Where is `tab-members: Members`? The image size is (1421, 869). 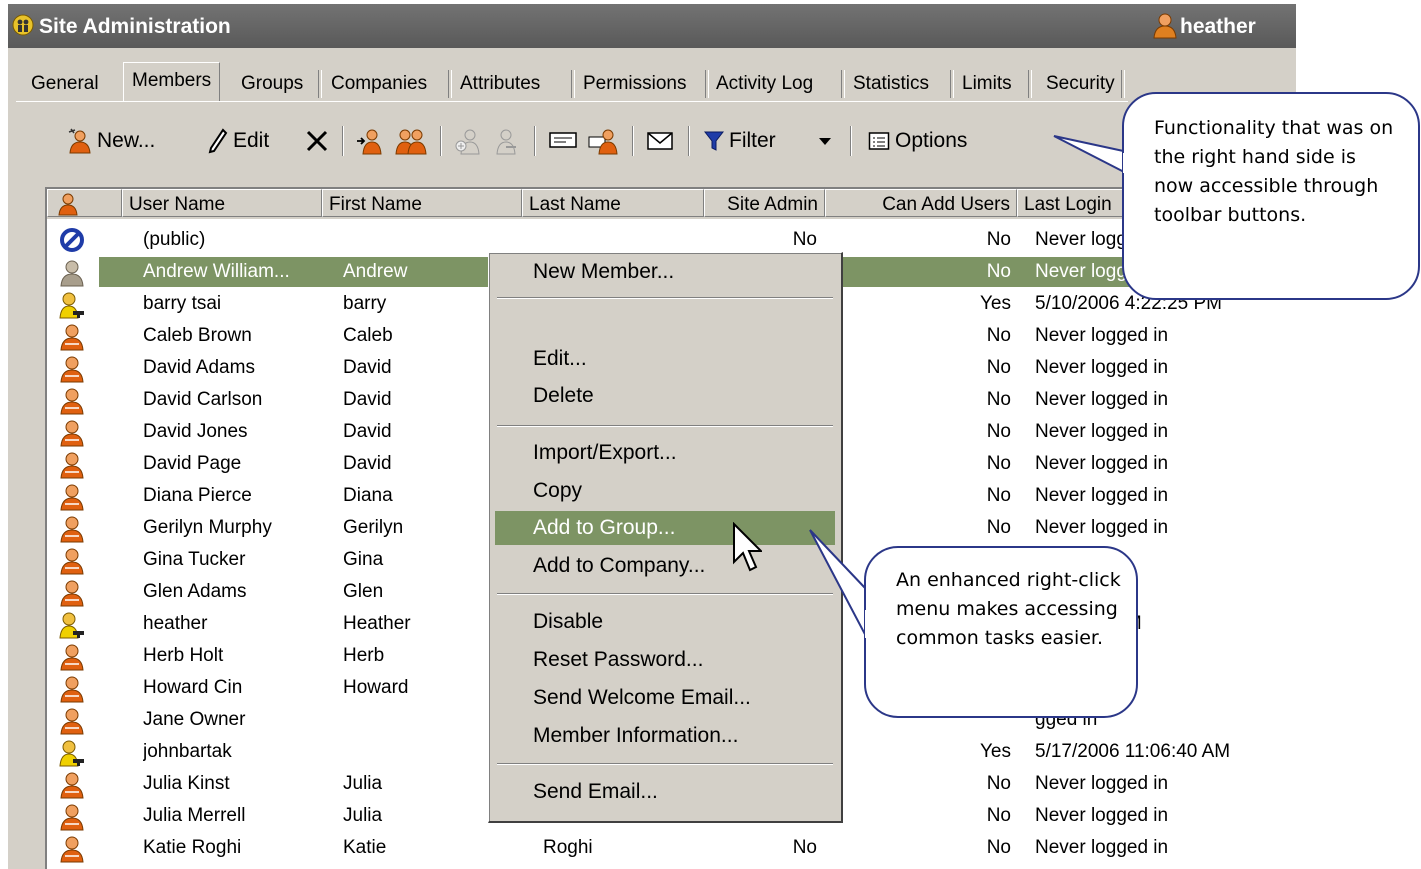
tab-members: Members is located at coordinates (172, 81).